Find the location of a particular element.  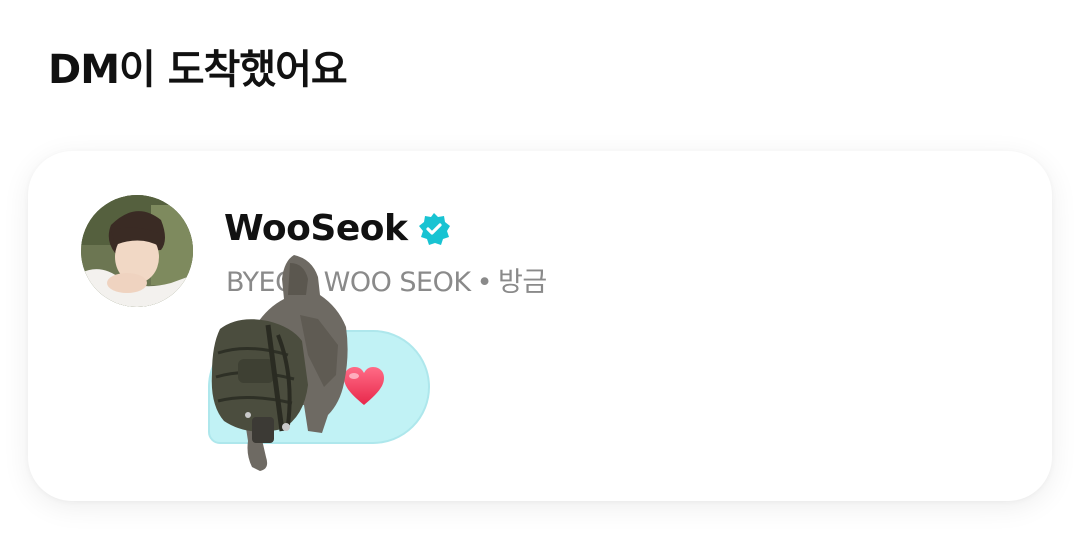

sender-name: WooSeok is located at coordinates (316, 229).